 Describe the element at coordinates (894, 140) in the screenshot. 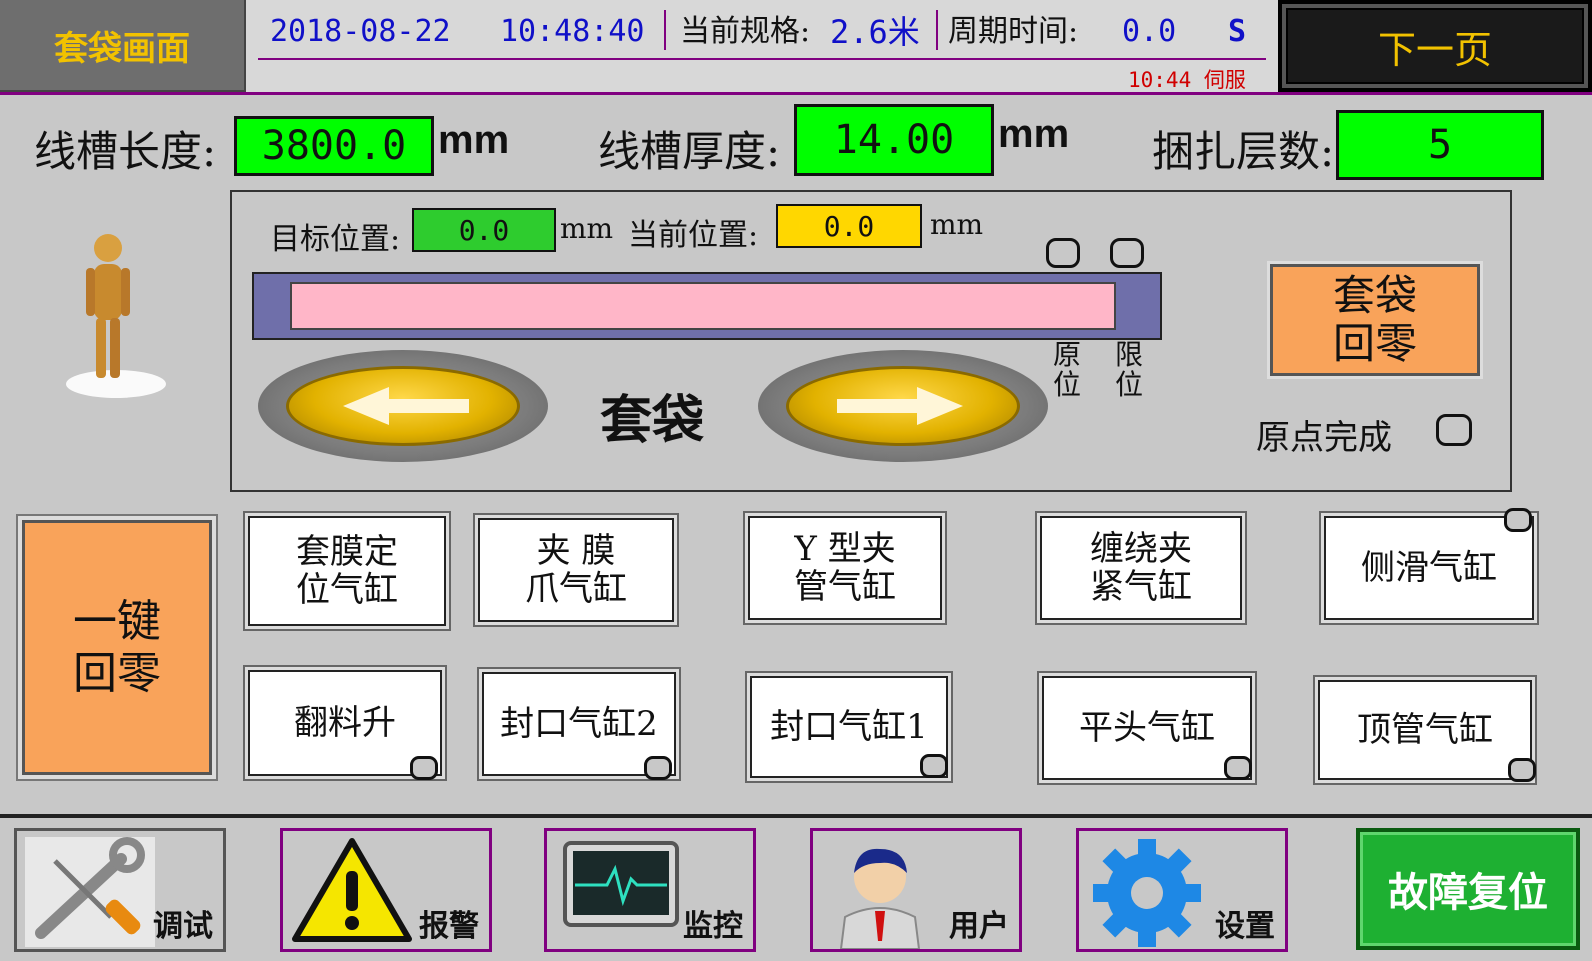

I see `slot-thickness-input: 14.00` at that location.